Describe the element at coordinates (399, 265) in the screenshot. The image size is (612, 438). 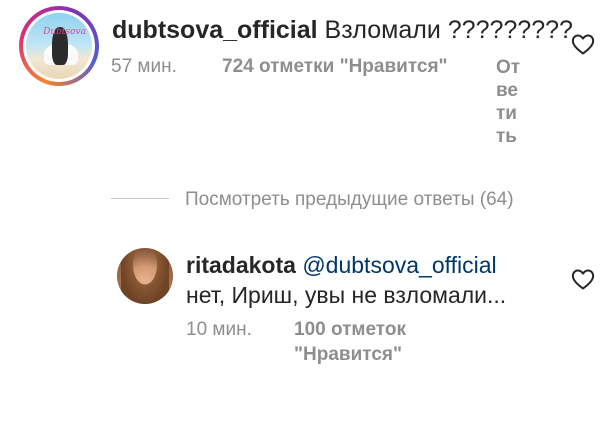
I see `reply-mention-link: @dubtsova_official` at that location.